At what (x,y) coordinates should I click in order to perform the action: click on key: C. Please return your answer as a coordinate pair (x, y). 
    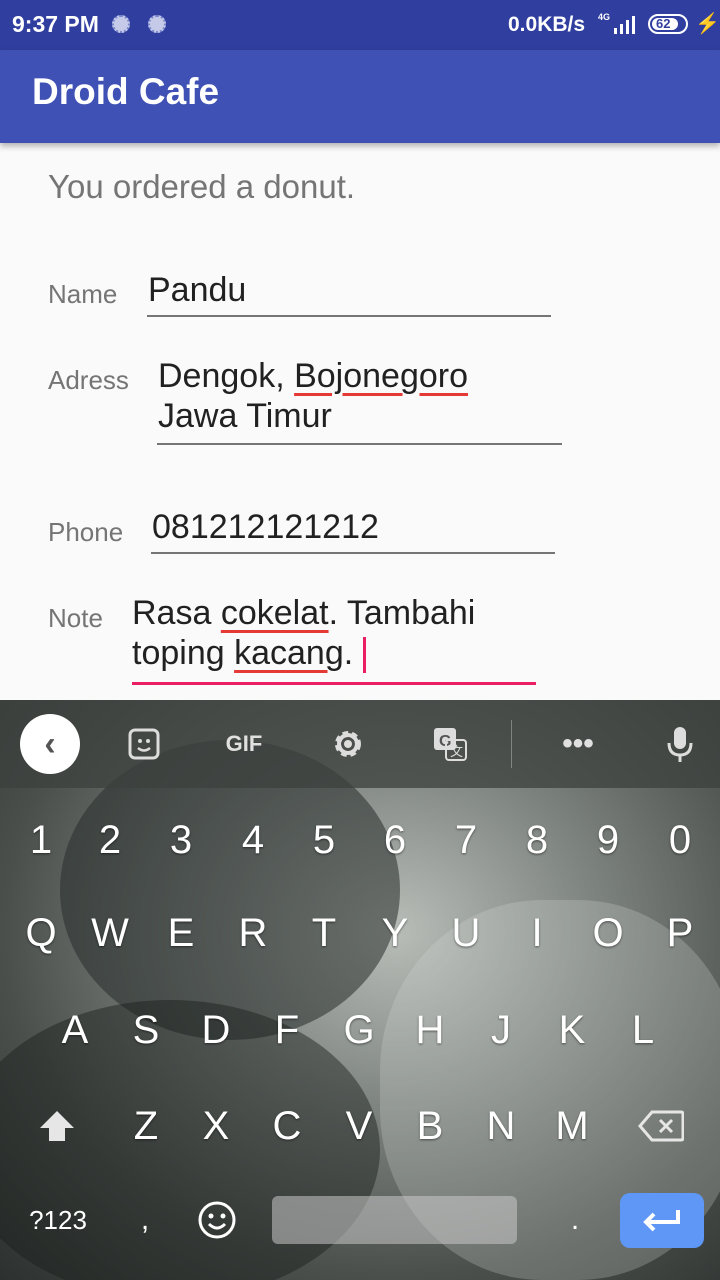
    Looking at the image, I should click on (287, 1126).